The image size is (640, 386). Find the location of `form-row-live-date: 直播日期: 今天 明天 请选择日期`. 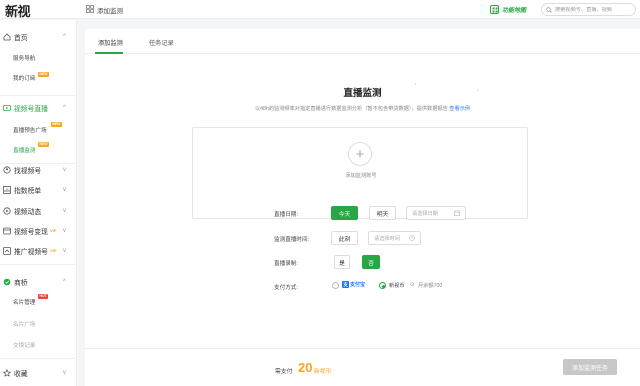

form-row-live-date: 直播日期: 今天 明天 请选择日期 is located at coordinates (362, 213).